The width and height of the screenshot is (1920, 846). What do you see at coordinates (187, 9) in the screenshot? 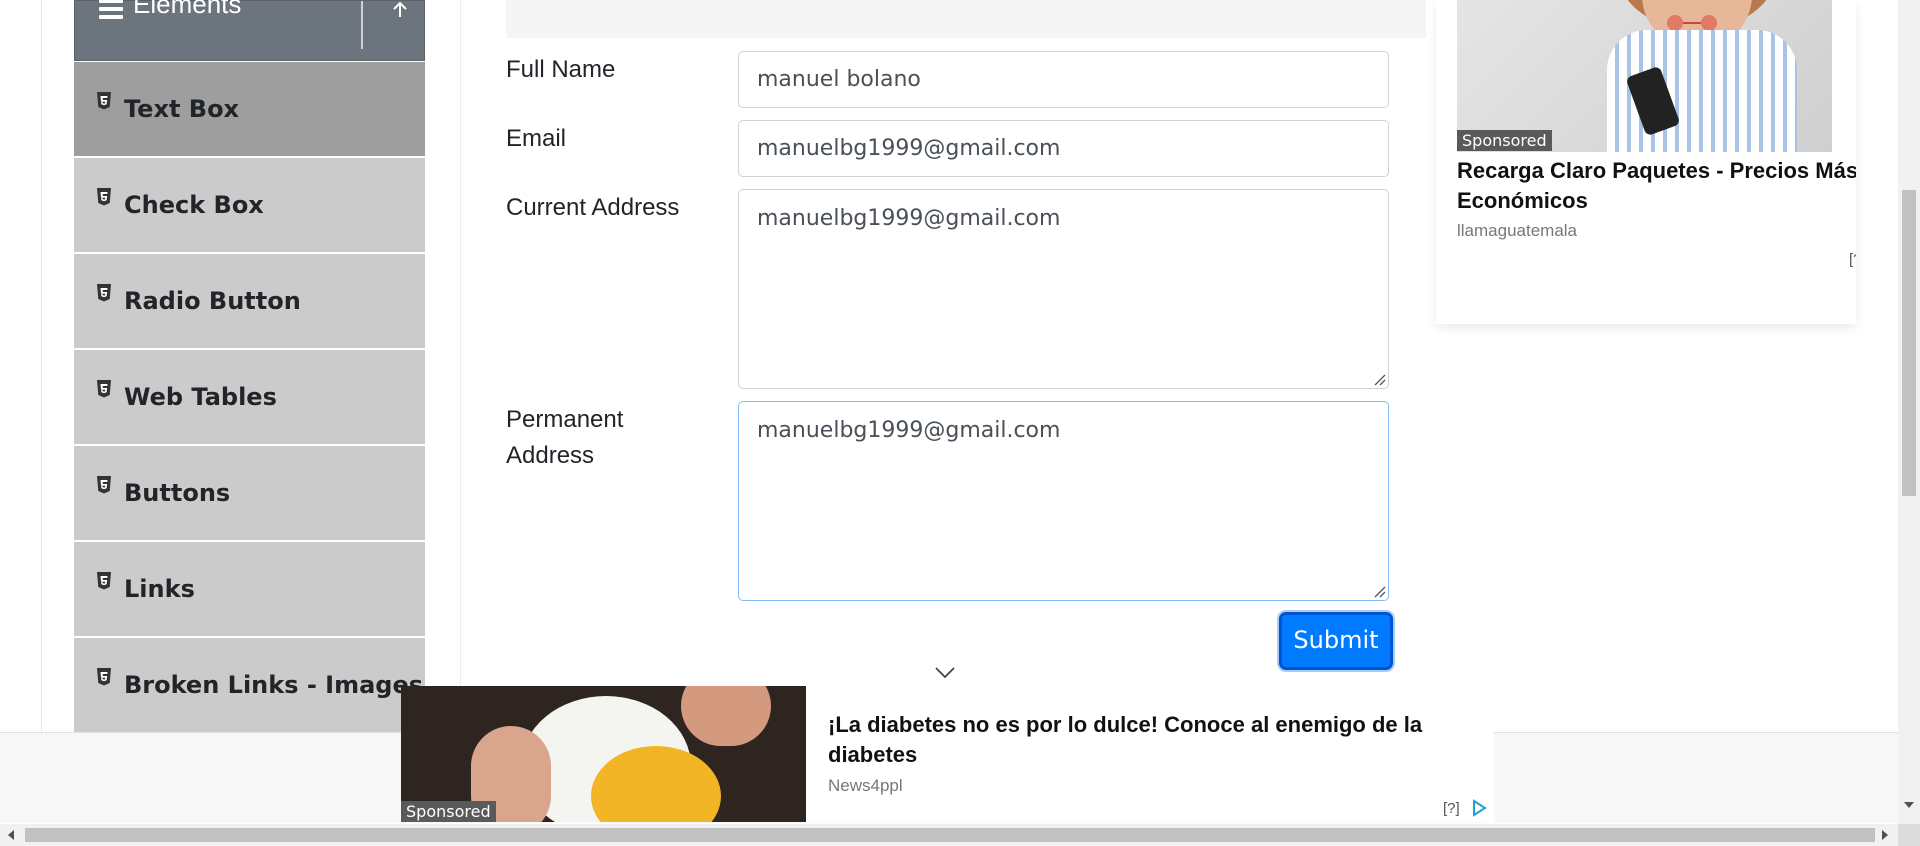
I see `group-title: Elements` at bounding box center [187, 9].